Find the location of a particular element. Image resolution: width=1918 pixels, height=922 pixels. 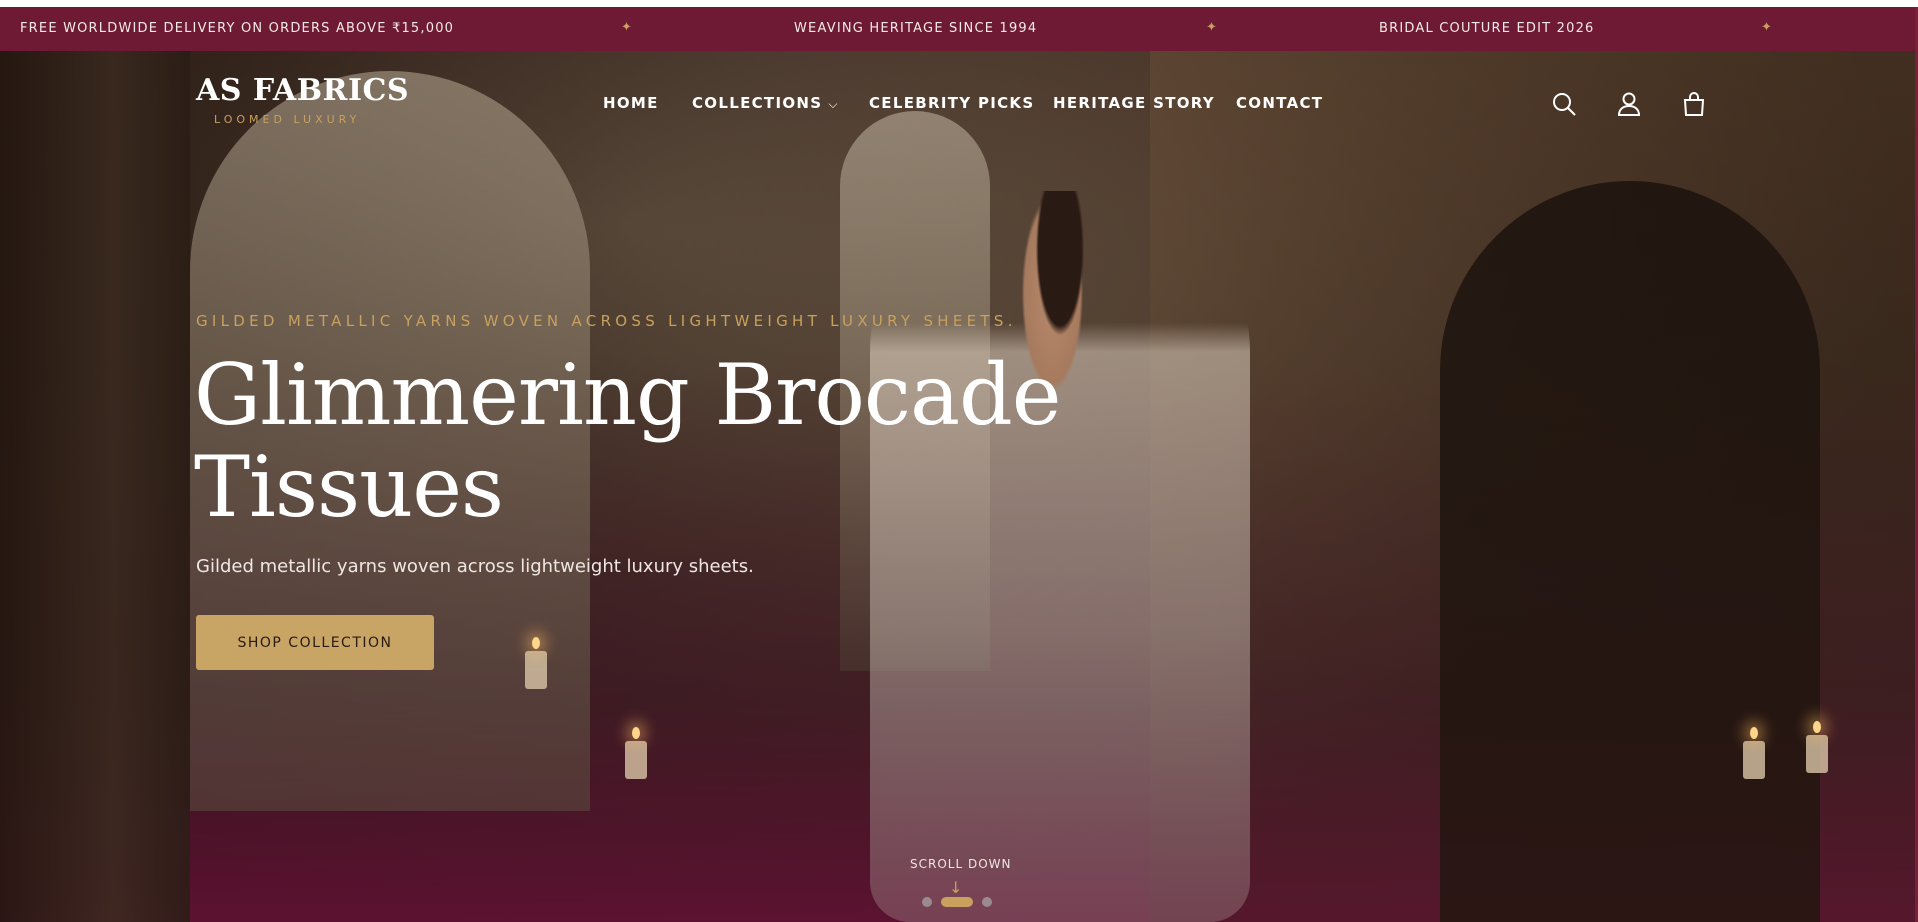

nav-item-label: CELEBRITY PICKS is located at coordinates (952, 103).